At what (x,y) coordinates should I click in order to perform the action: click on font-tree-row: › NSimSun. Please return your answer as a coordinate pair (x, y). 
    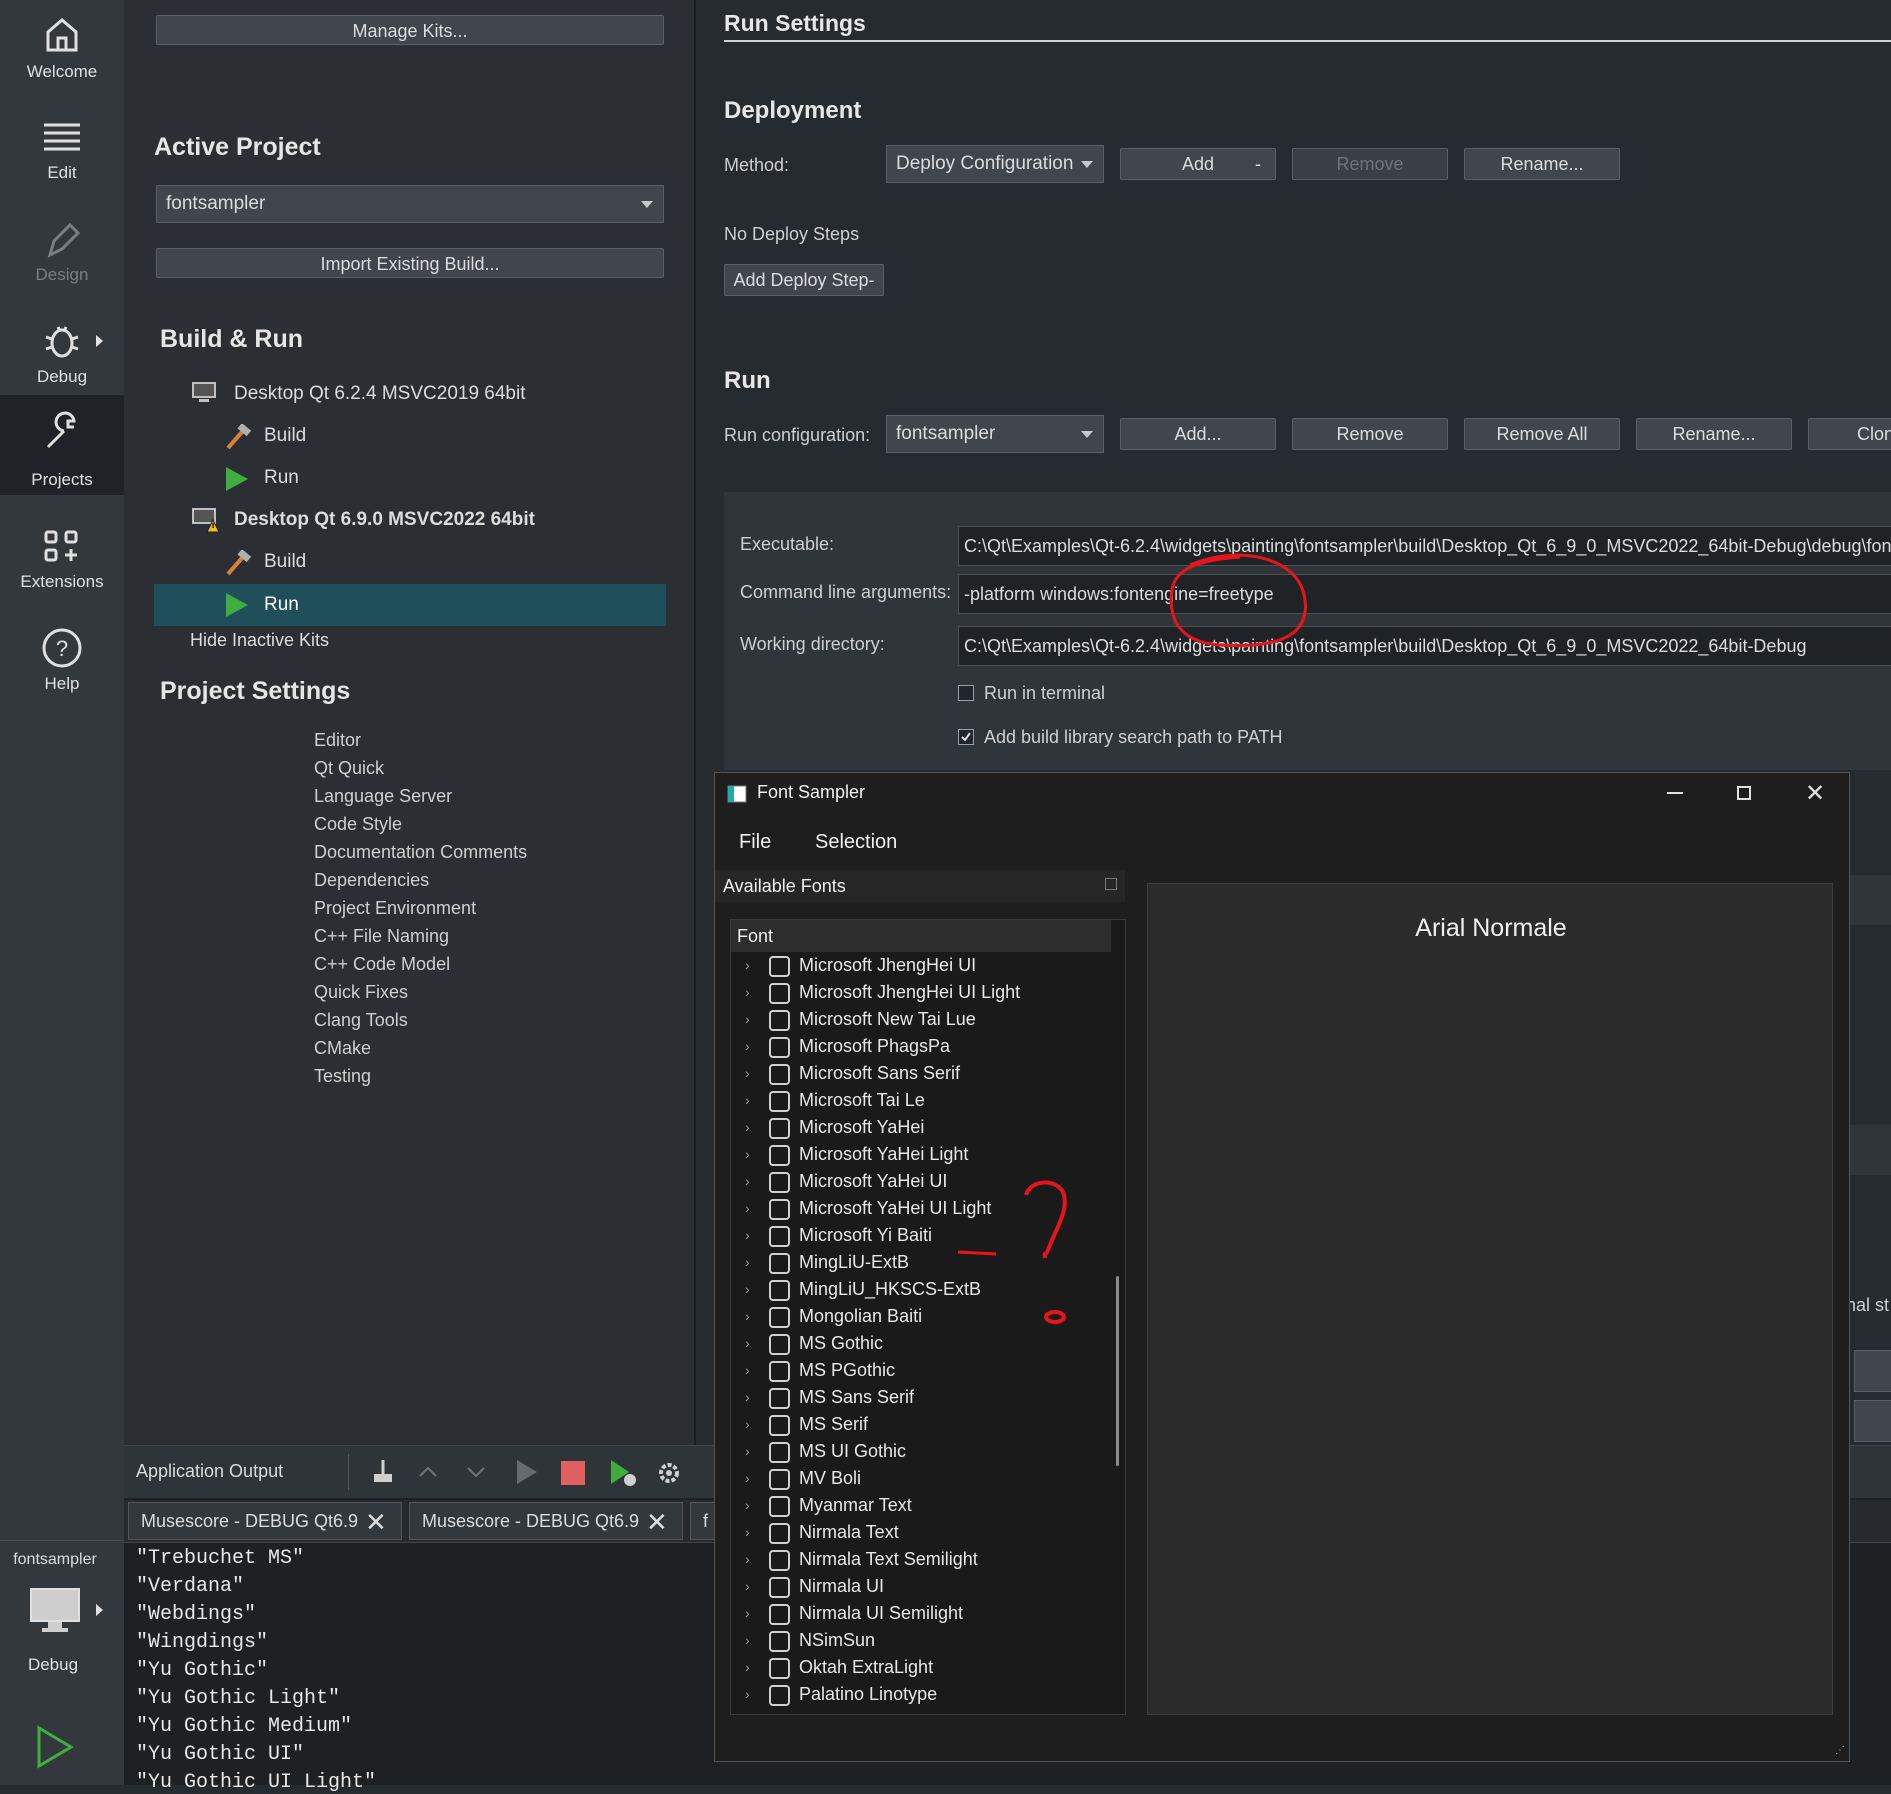
    Looking at the image, I should click on (911, 1640).